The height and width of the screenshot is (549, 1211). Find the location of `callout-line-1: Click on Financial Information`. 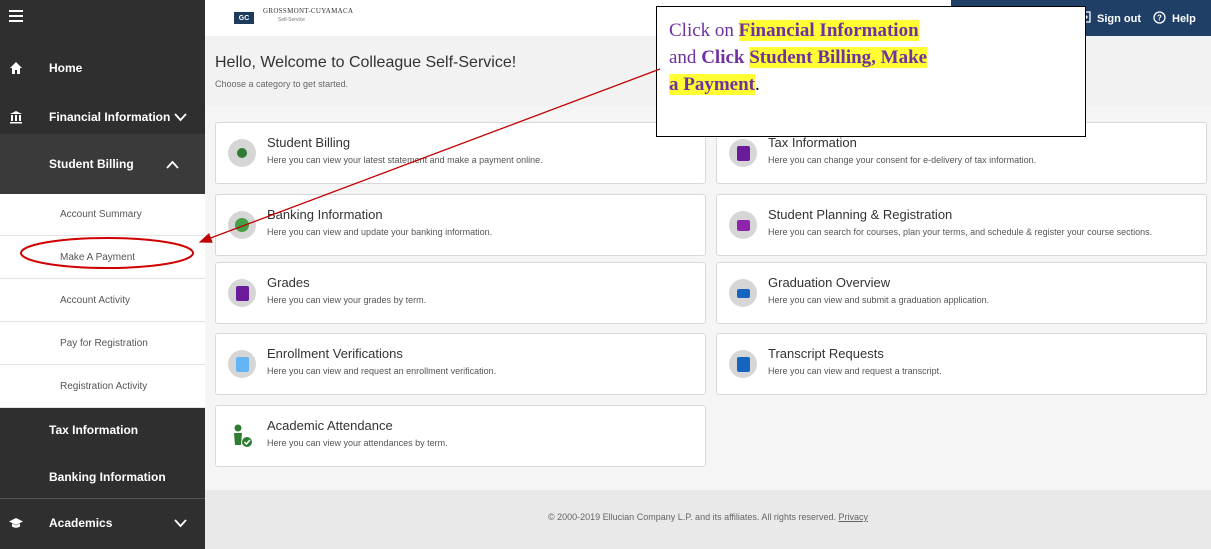

callout-line-1: Click on Financial Information is located at coordinates (871, 30).